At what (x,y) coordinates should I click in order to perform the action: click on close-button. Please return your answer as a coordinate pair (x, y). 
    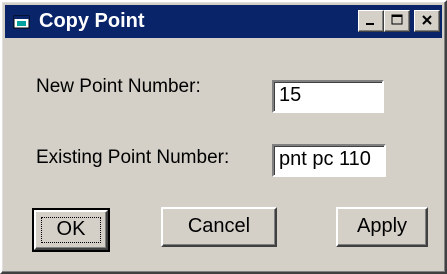
    Looking at the image, I should click on (427, 21).